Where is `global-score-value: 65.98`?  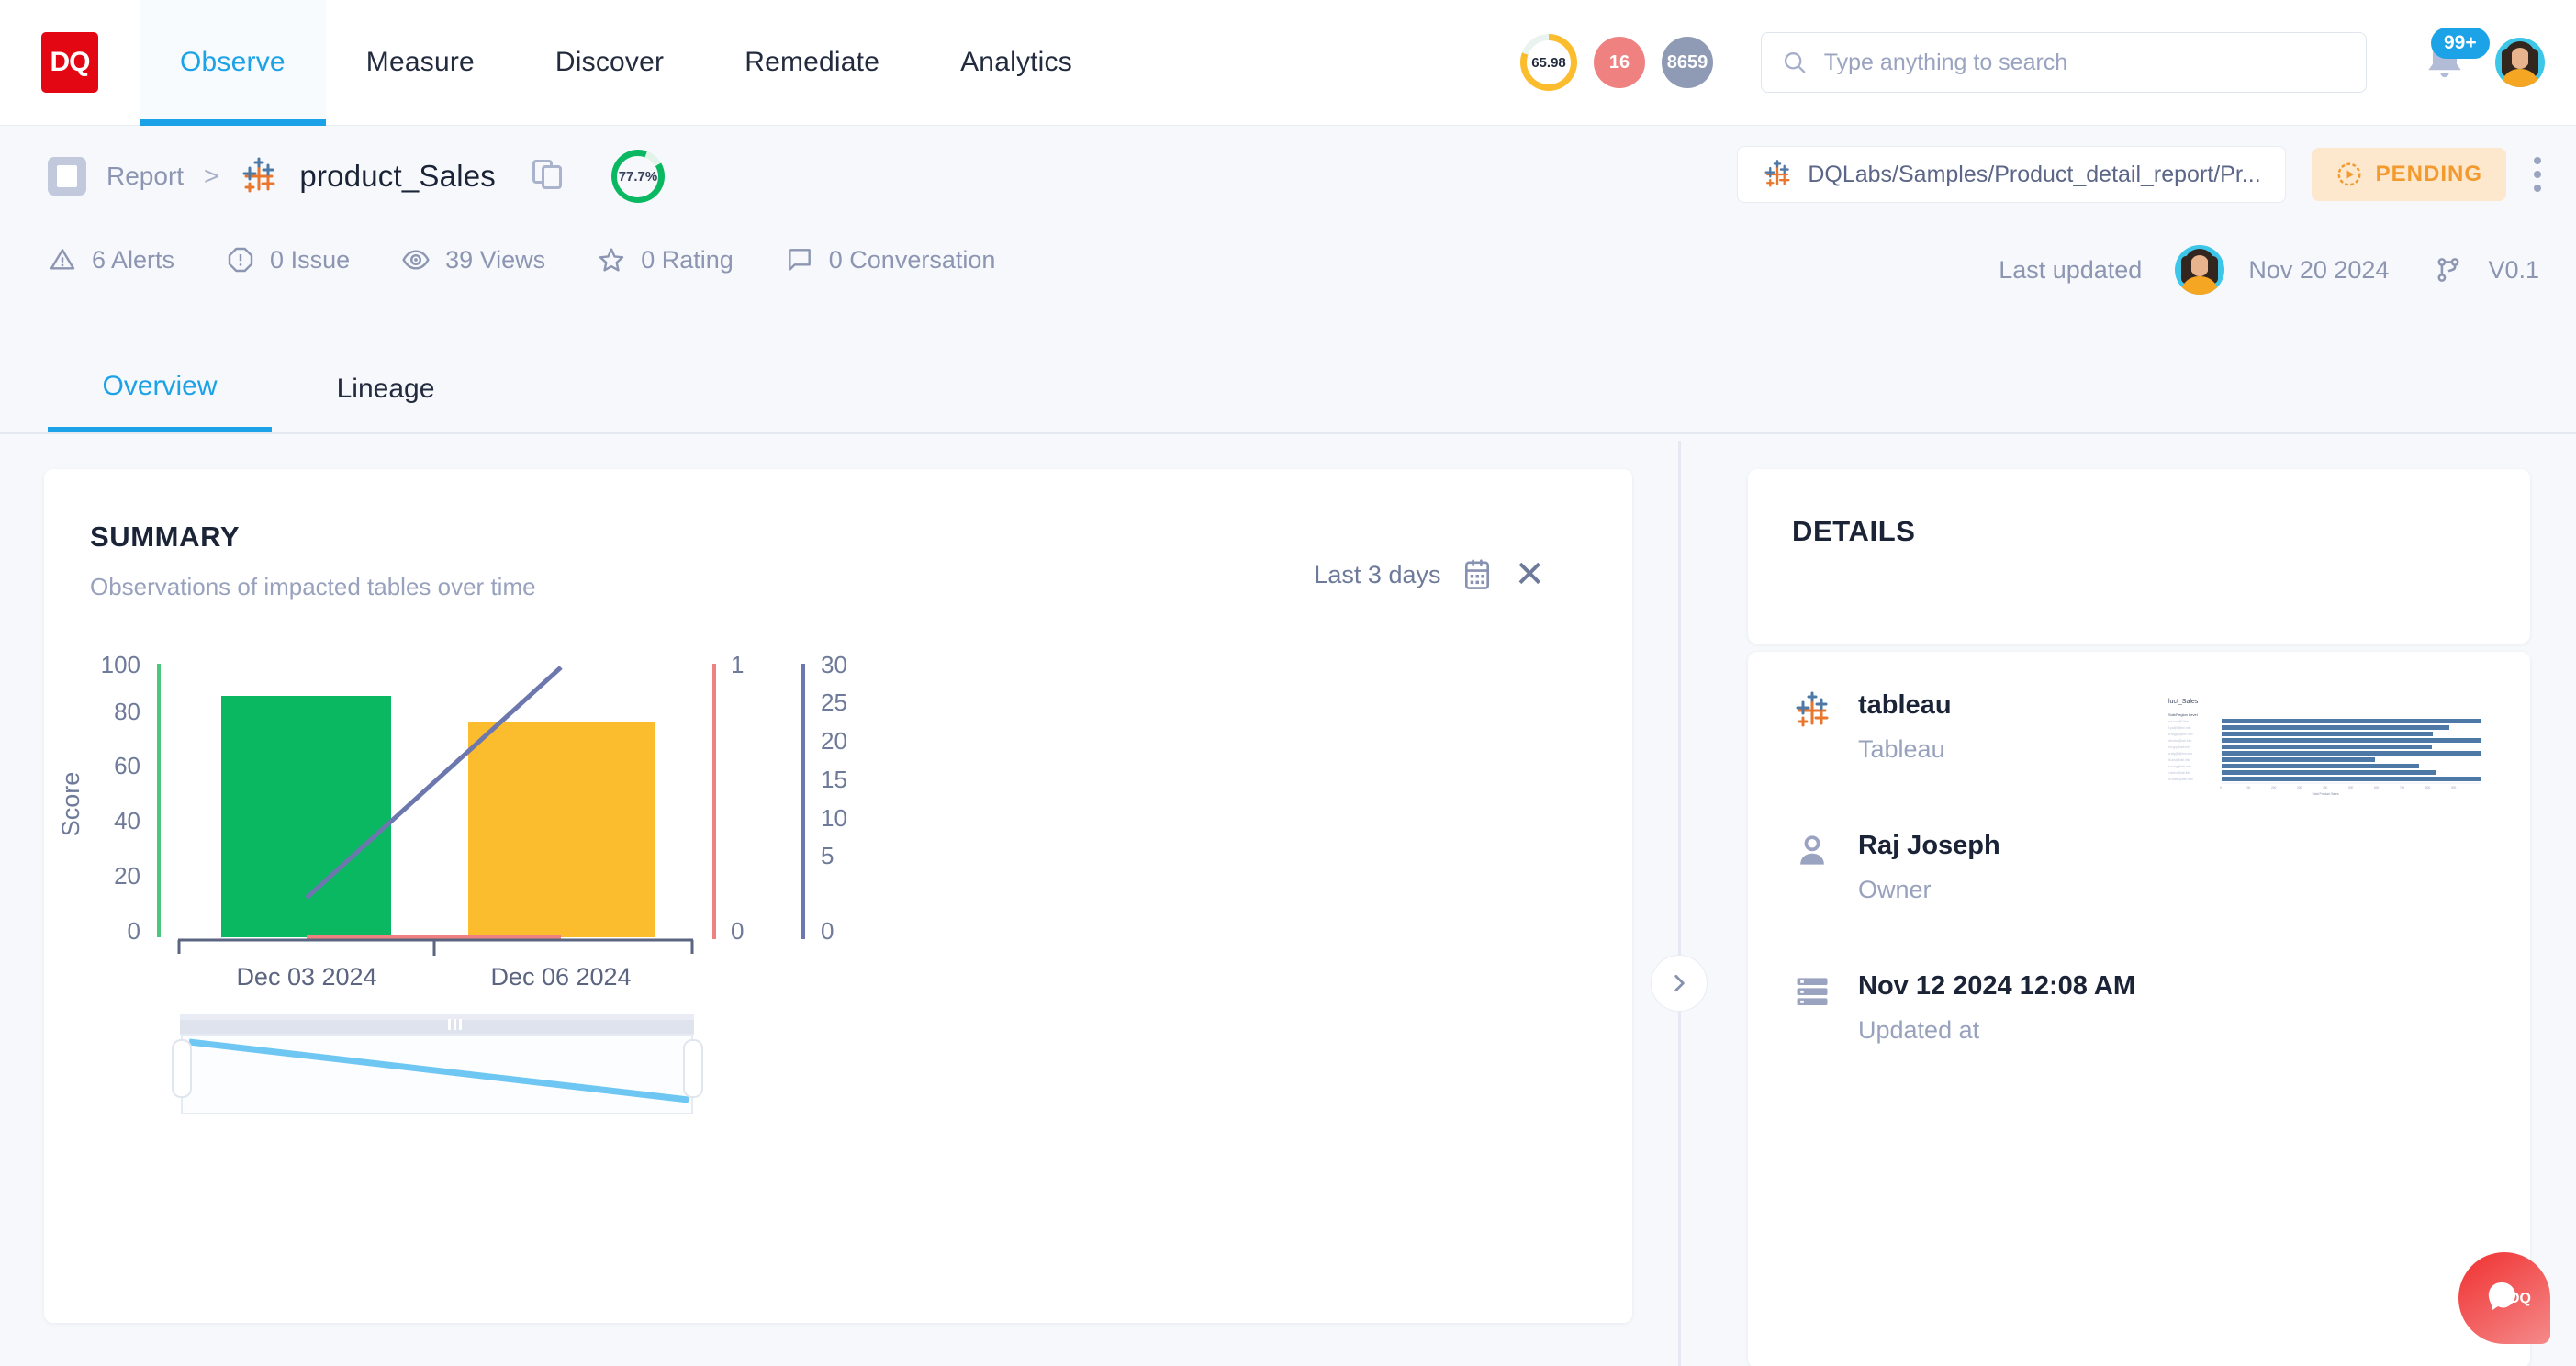
global-score-value: 65.98 is located at coordinates (1549, 62).